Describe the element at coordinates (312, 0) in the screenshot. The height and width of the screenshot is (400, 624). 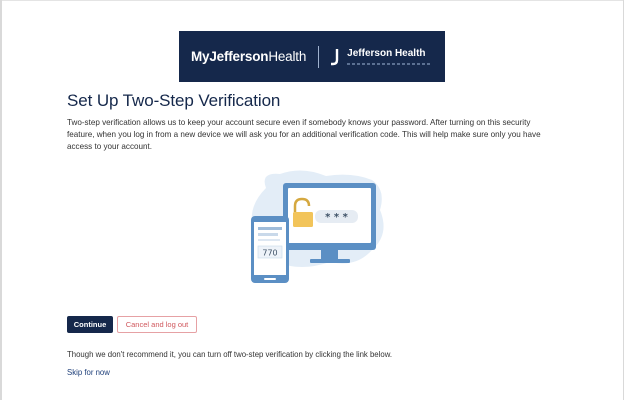
I see `window-top-border` at that location.